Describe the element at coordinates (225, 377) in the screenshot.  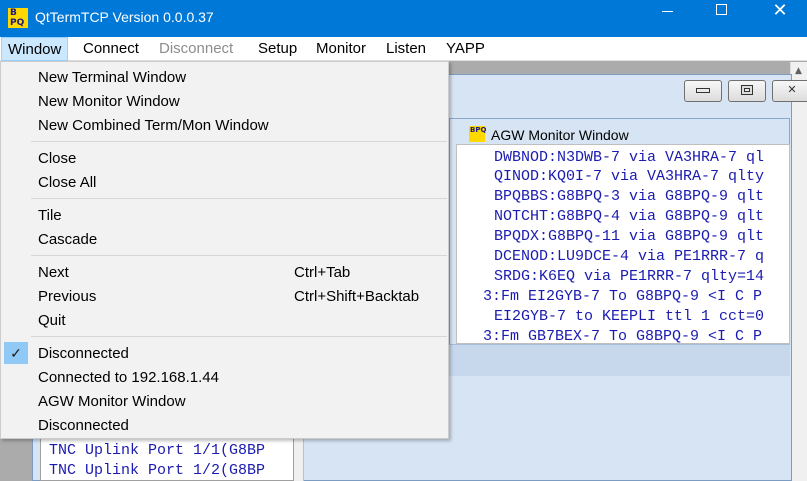
I see `menu-item-window-connected: Connected to 192.168.1.44` at that location.